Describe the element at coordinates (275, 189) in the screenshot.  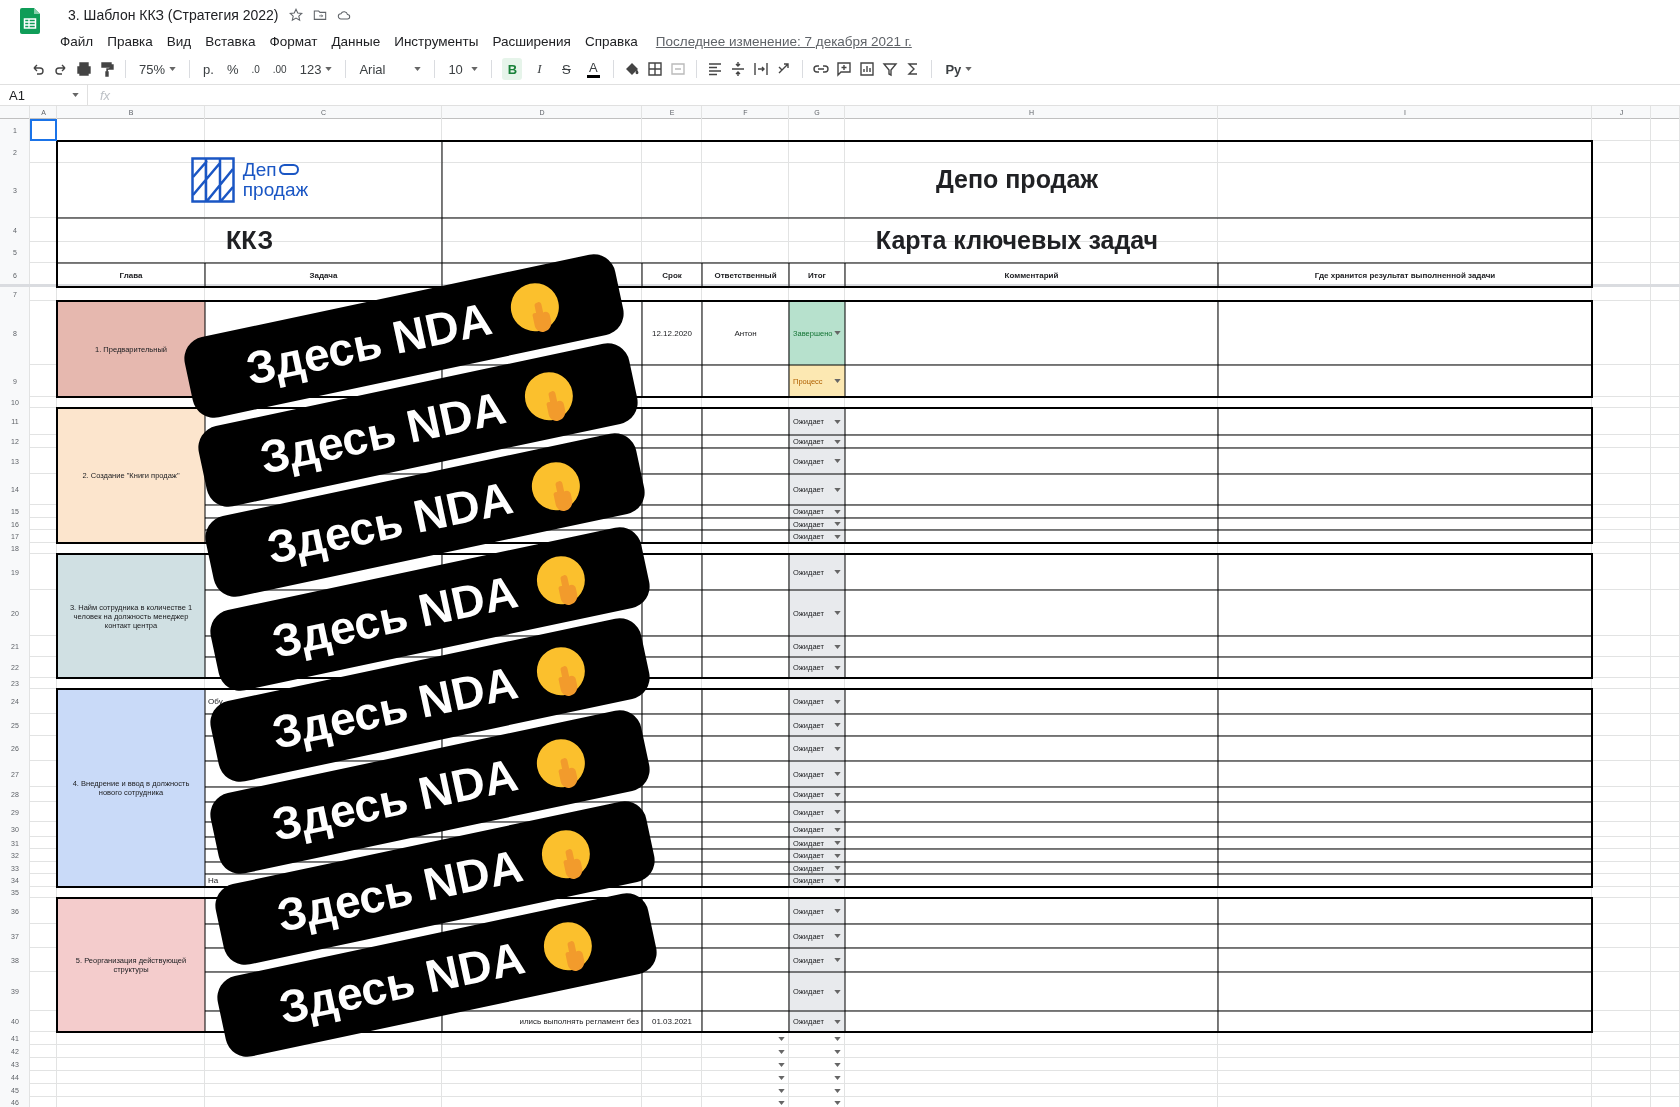
I see `logo-text: продаж` at that location.